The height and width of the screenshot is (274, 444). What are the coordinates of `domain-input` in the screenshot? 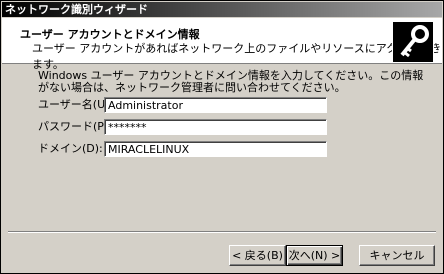 It's located at (215, 149).